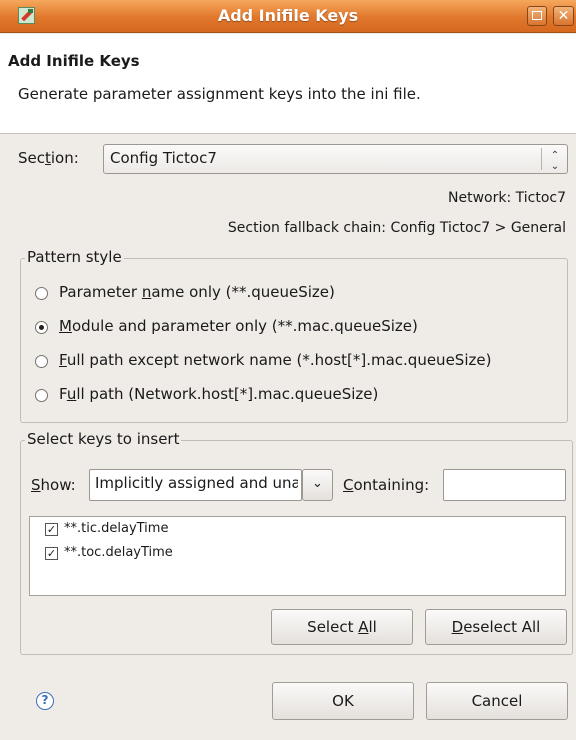  Describe the element at coordinates (342, 627) in the screenshot. I see `select-all-button: Select All` at that location.